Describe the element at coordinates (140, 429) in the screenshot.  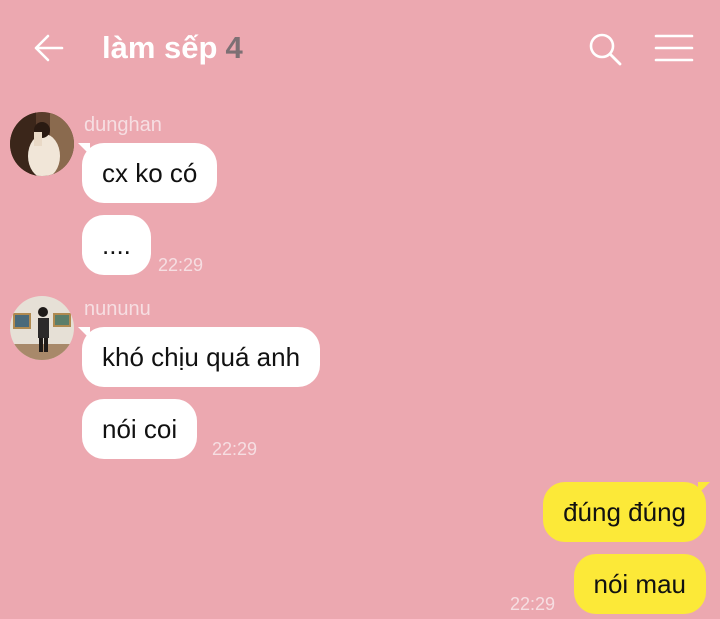
I see `message-bubble: nói coi` at that location.